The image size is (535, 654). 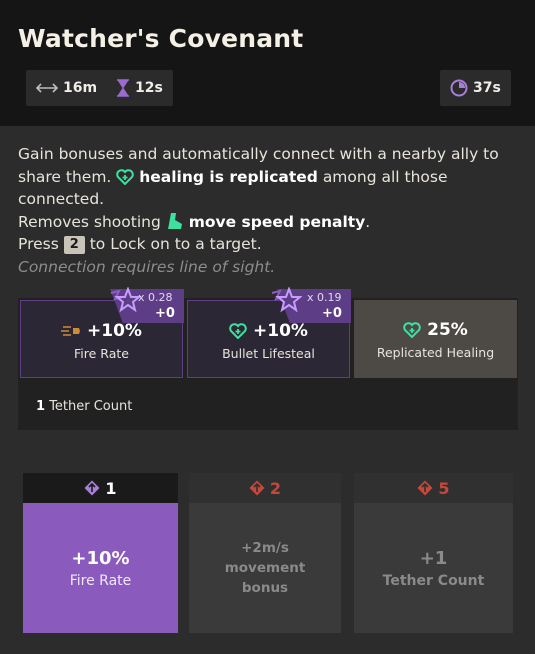 I want to click on tether-count-label: Tether Count, so click(x=91, y=406).